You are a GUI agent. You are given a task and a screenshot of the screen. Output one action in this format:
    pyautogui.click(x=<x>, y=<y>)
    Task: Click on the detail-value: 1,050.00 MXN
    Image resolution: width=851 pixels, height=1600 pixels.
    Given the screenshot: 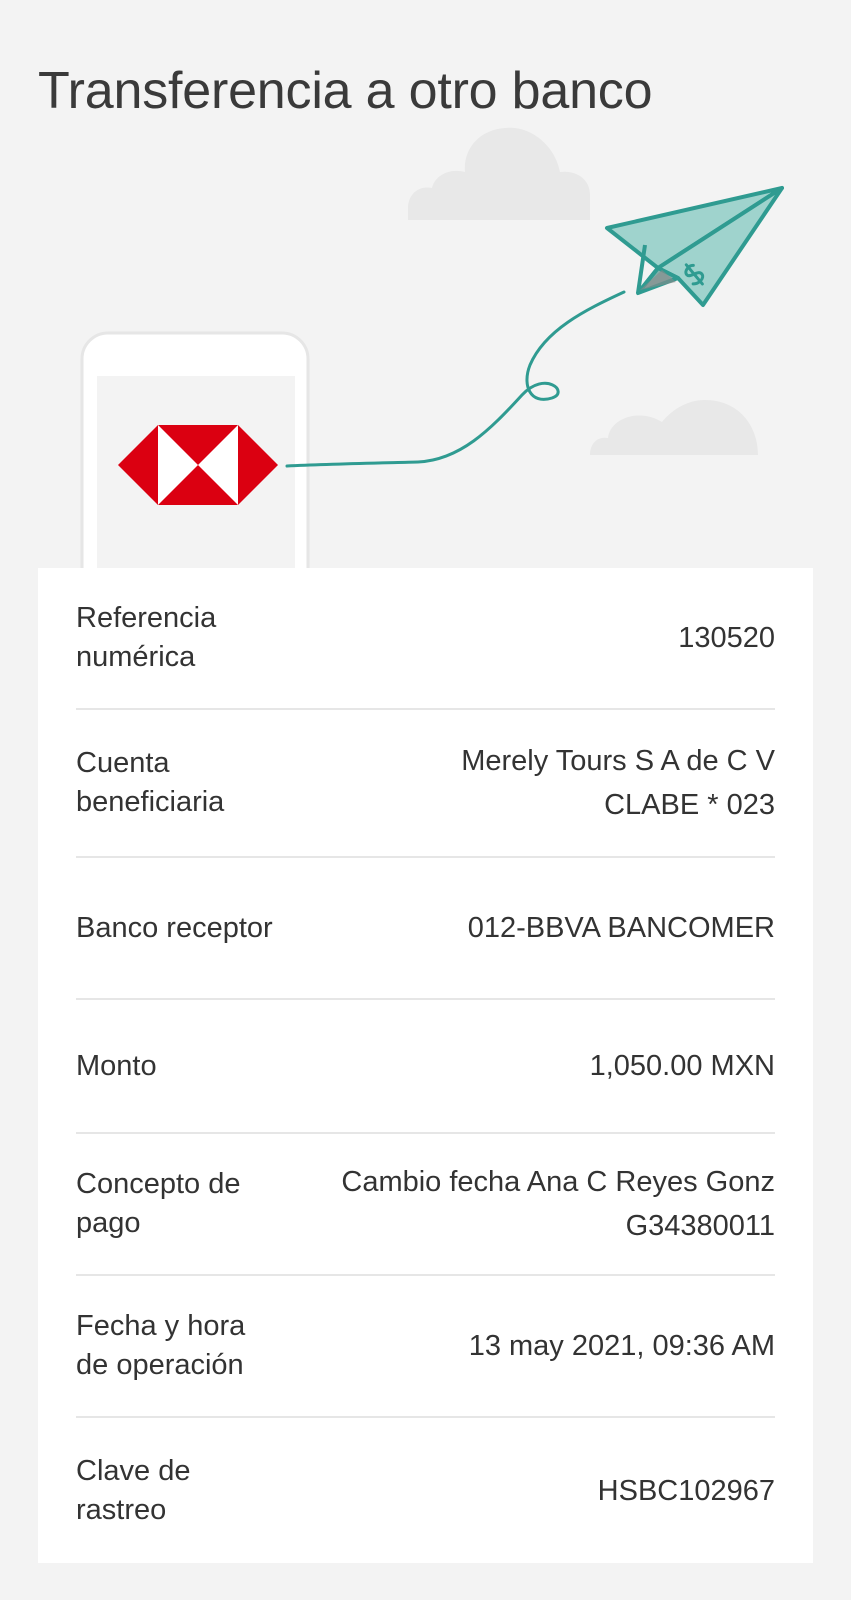 What is the action you would take?
    pyautogui.click(x=525, y=1066)
    